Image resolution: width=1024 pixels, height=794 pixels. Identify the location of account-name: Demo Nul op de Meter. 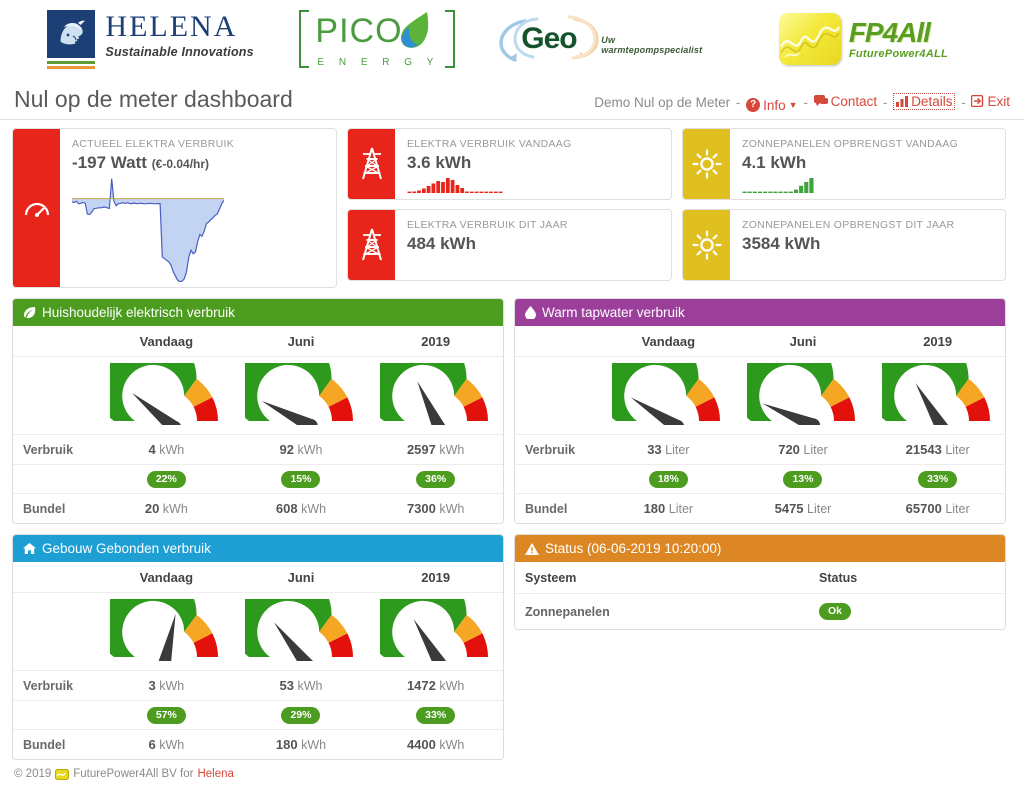
(662, 102).